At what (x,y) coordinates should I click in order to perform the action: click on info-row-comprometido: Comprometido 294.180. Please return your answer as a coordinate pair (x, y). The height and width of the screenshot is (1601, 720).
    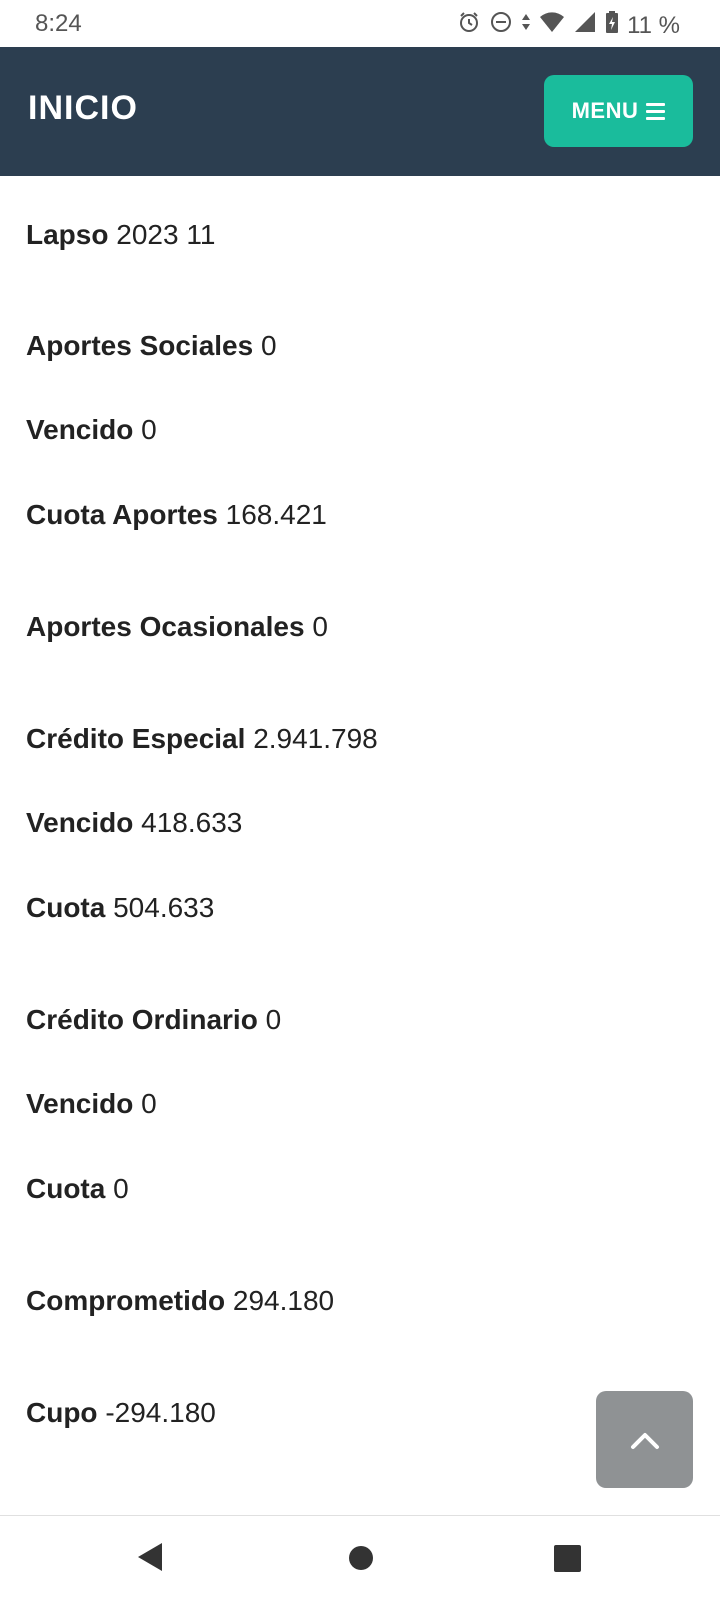
    Looking at the image, I should click on (180, 1301).